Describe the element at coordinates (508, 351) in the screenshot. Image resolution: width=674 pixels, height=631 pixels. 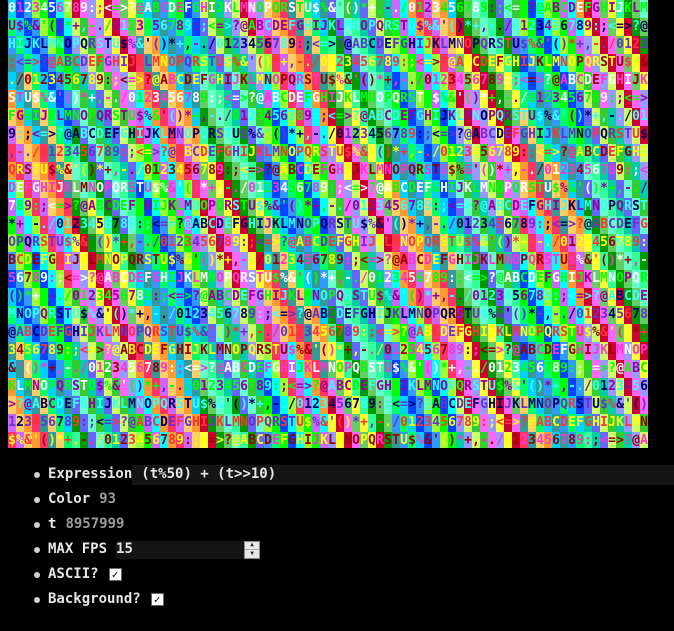
I see `ascii-cell: ?` at that location.